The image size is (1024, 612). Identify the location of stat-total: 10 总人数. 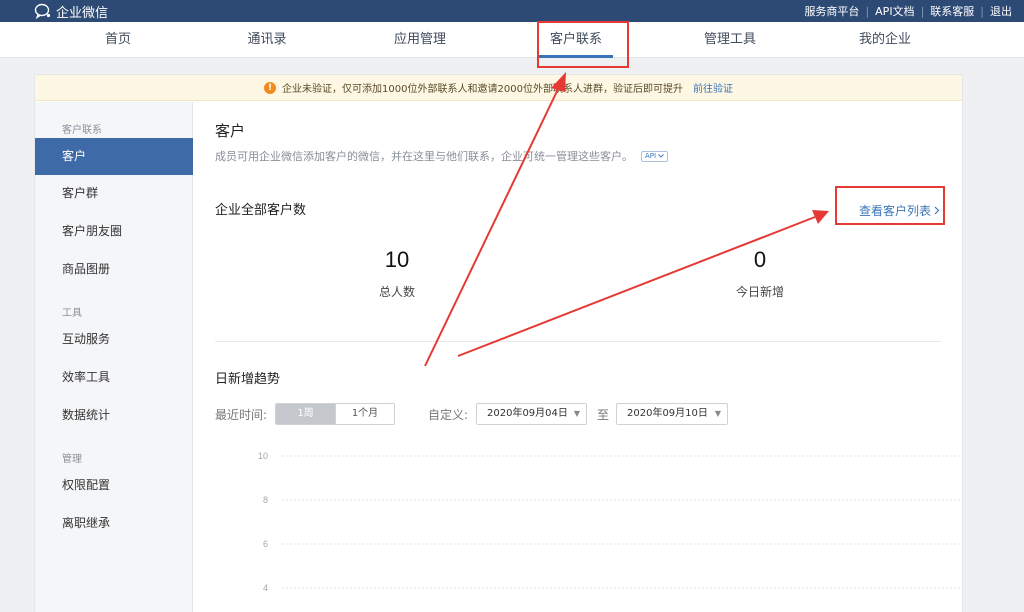
(397, 273).